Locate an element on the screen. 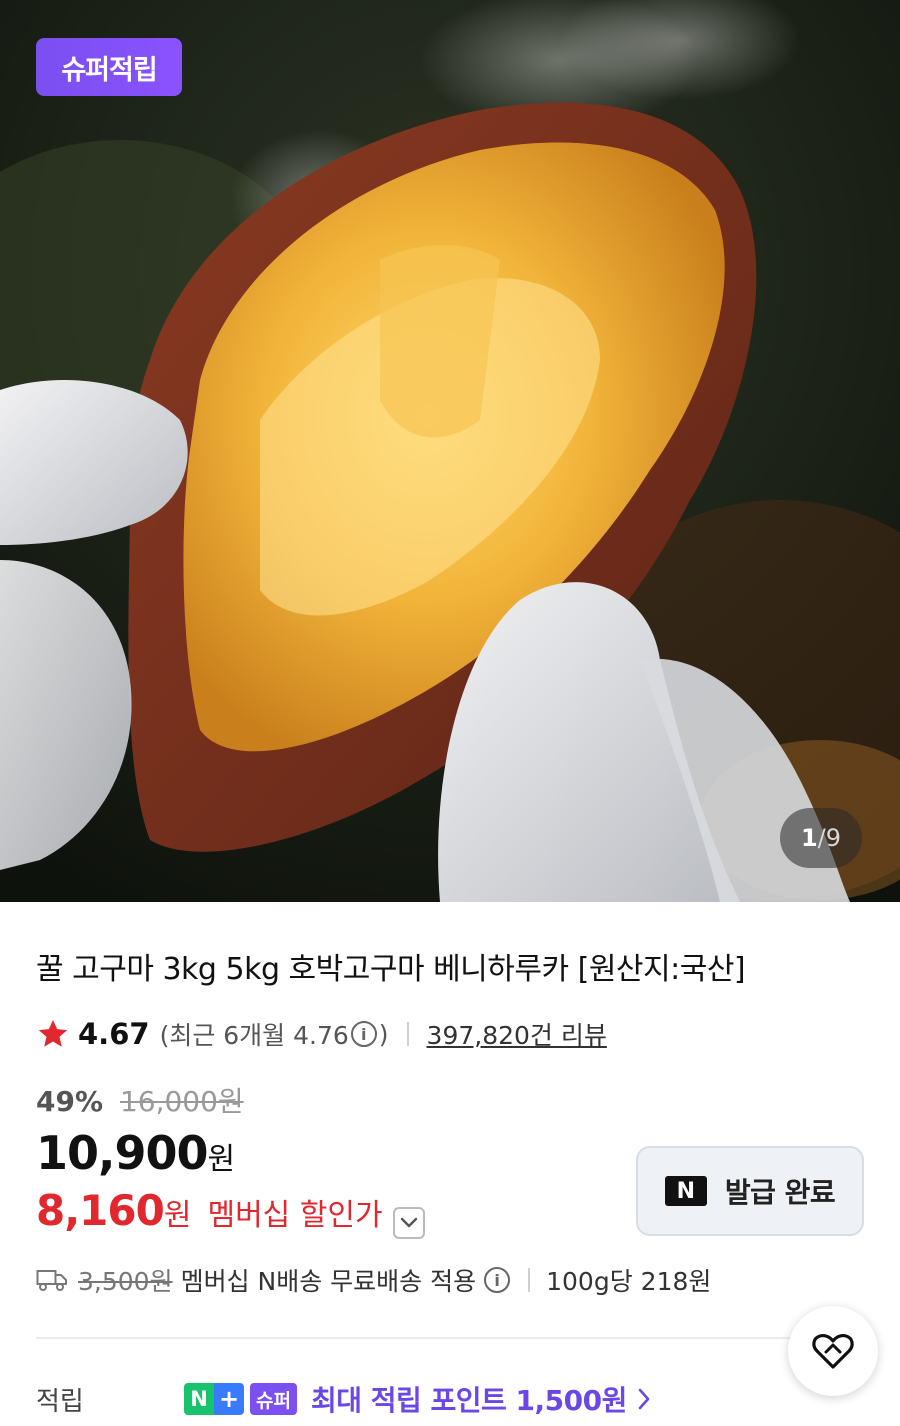  max-points-link: 최대 적립 포인트 1,500원 is located at coordinates (469, 1399).